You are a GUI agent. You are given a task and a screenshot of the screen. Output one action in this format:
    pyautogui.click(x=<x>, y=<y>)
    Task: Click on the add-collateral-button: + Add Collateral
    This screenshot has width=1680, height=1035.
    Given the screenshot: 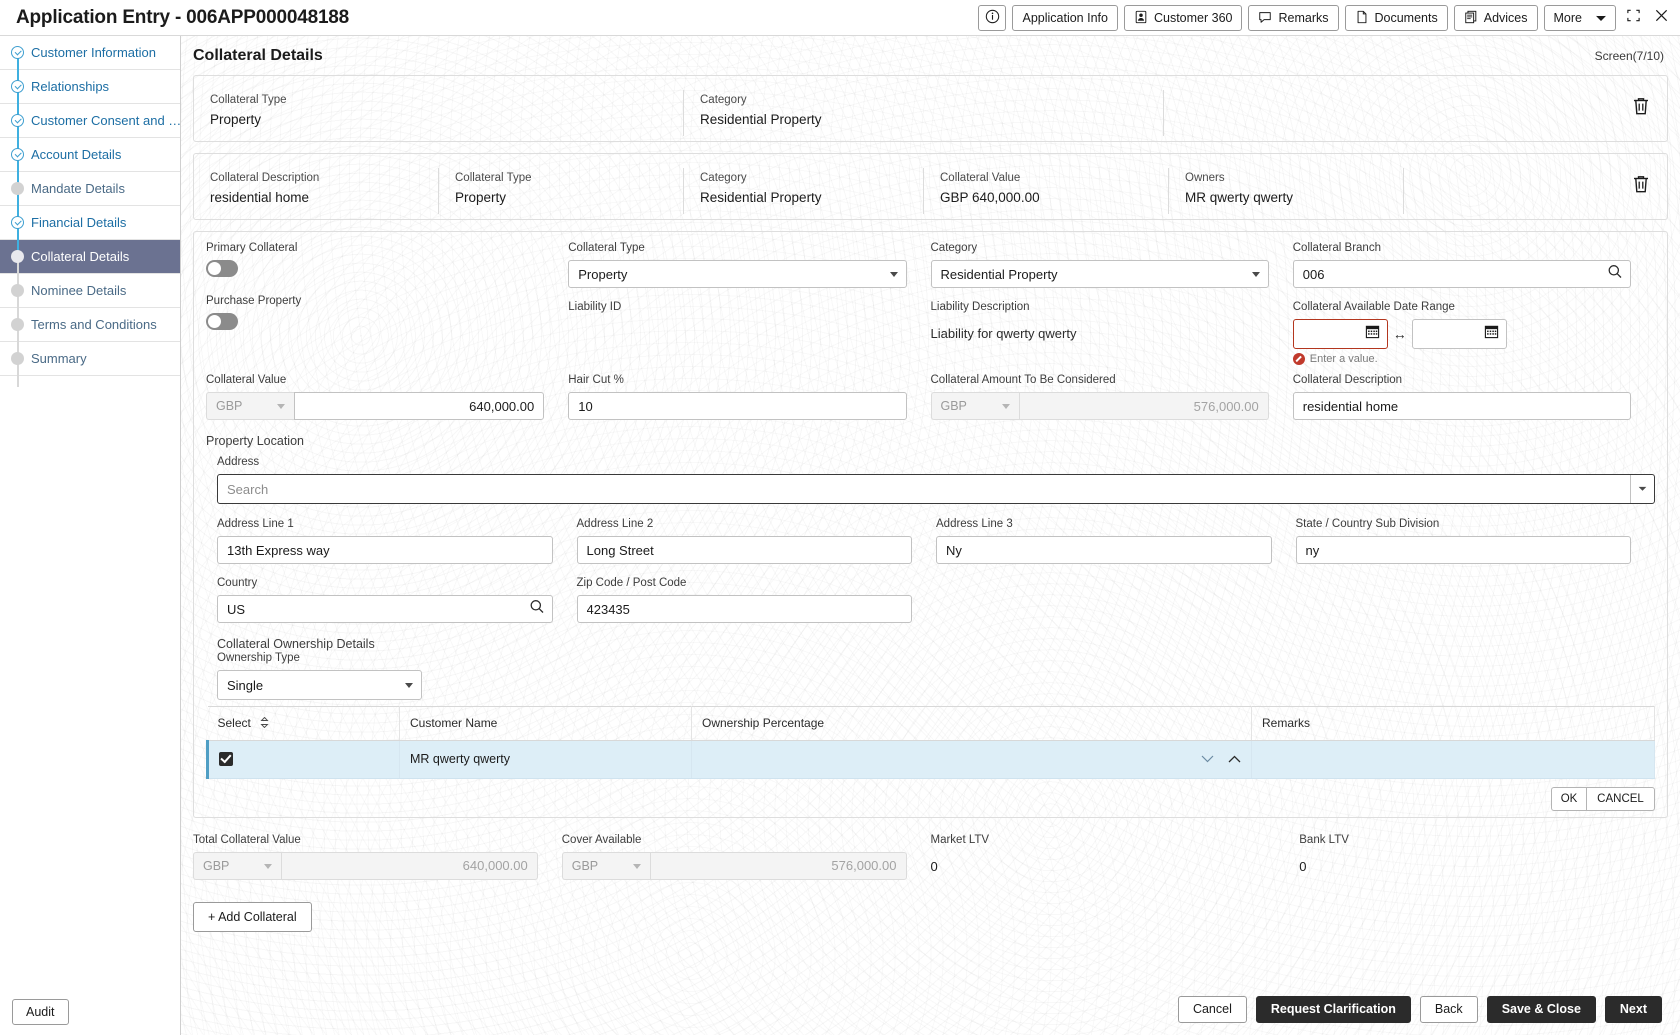 What is the action you would take?
    pyautogui.click(x=252, y=916)
    